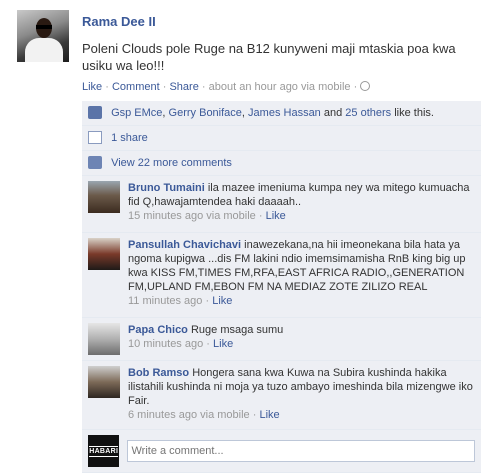 This screenshot has width=498, height=473. I want to click on viewer-avatar: HABARI, so click(104, 451).